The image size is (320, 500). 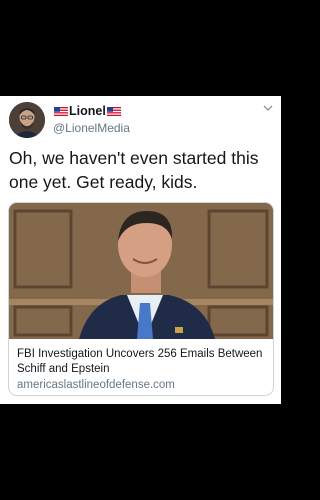 I want to click on display-name: Lionel, so click(x=87, y=111).